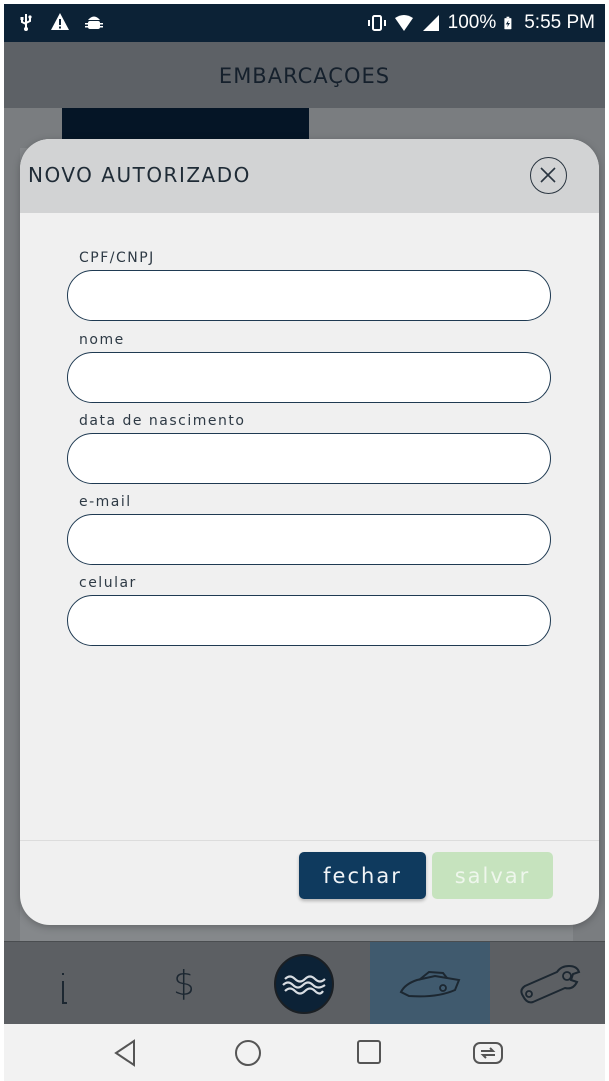  What do you see at coordinates (559, 22) in the screenshot?
I see `status-time: 5:55 PM` at bounding box center [559, 22].